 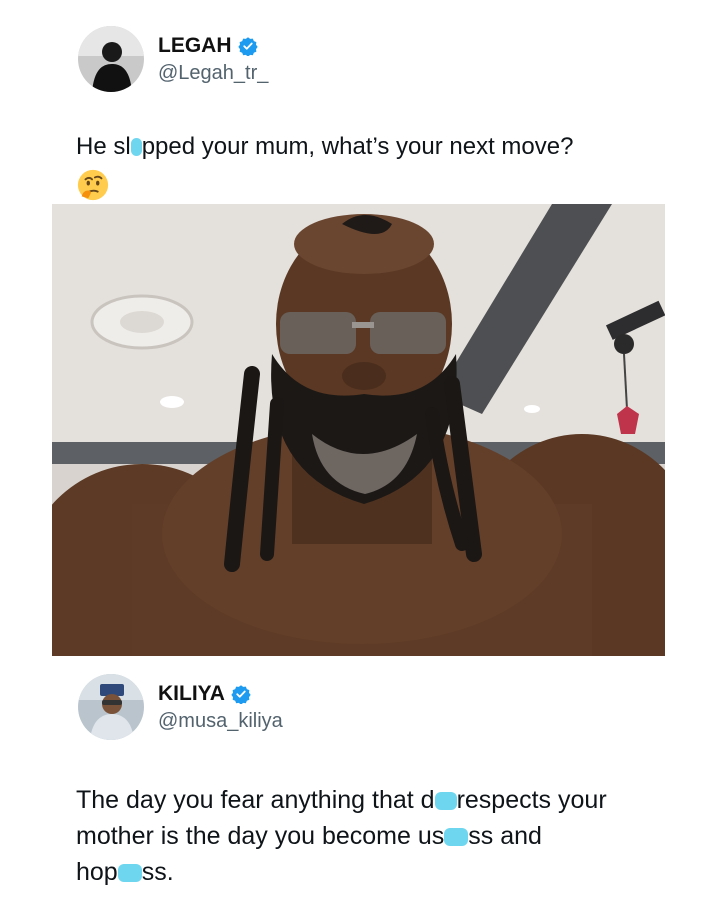 I want to click on tweet2-line1-part1: The day you fear anything that d, so click(x=255, y=800).